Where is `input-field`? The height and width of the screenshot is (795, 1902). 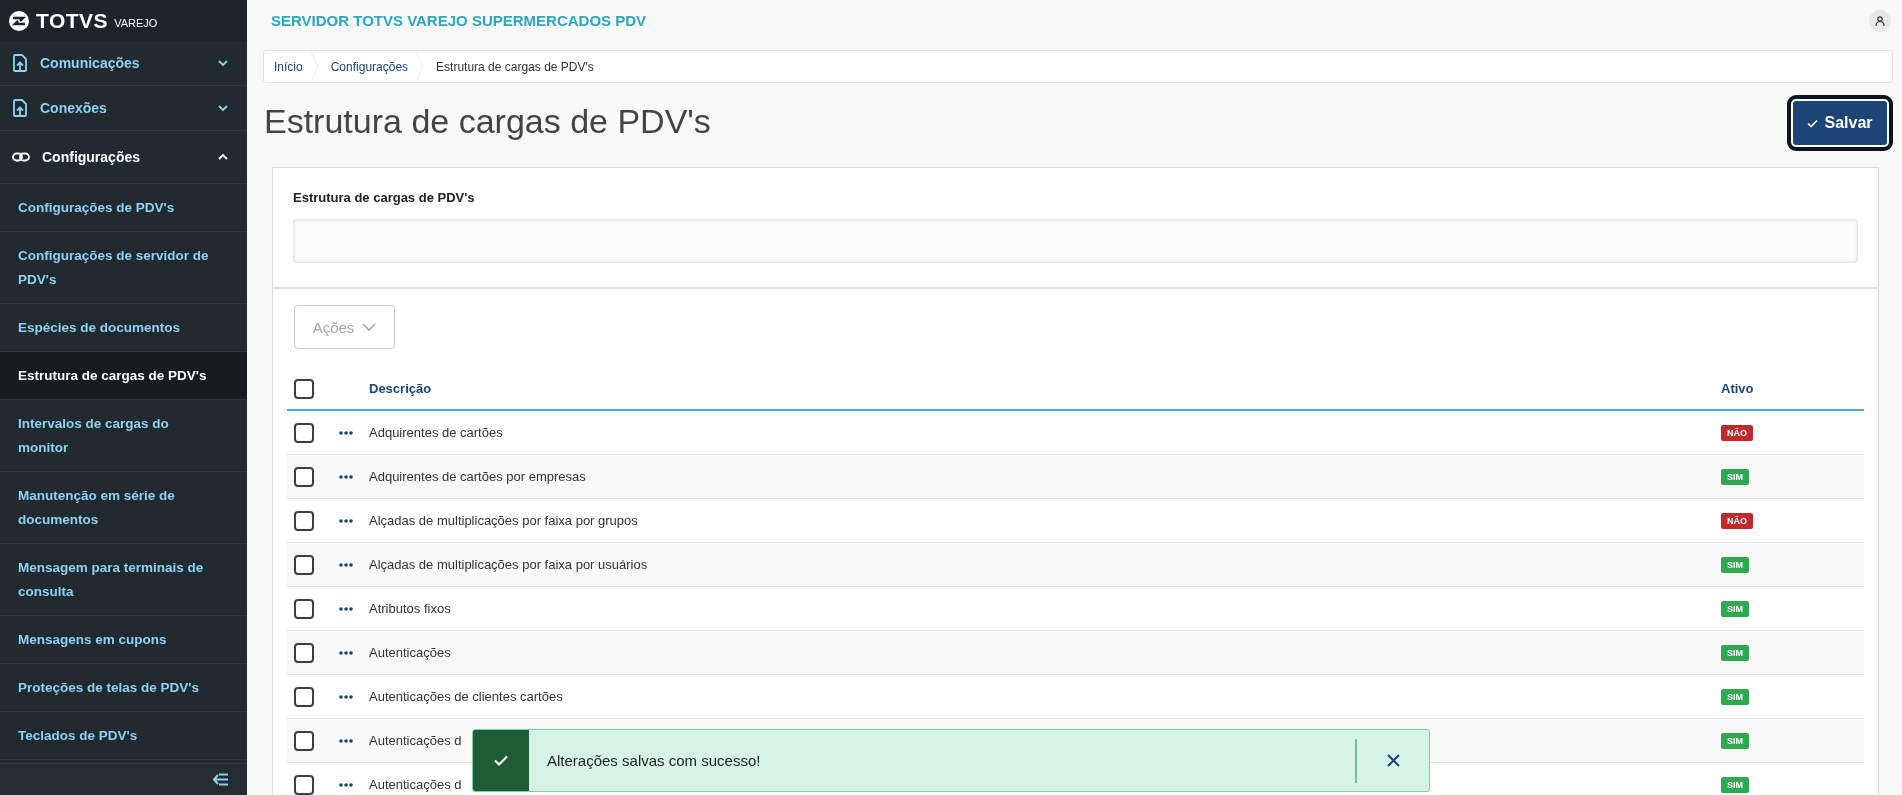 input-field is located at coordinates (1075, 241).